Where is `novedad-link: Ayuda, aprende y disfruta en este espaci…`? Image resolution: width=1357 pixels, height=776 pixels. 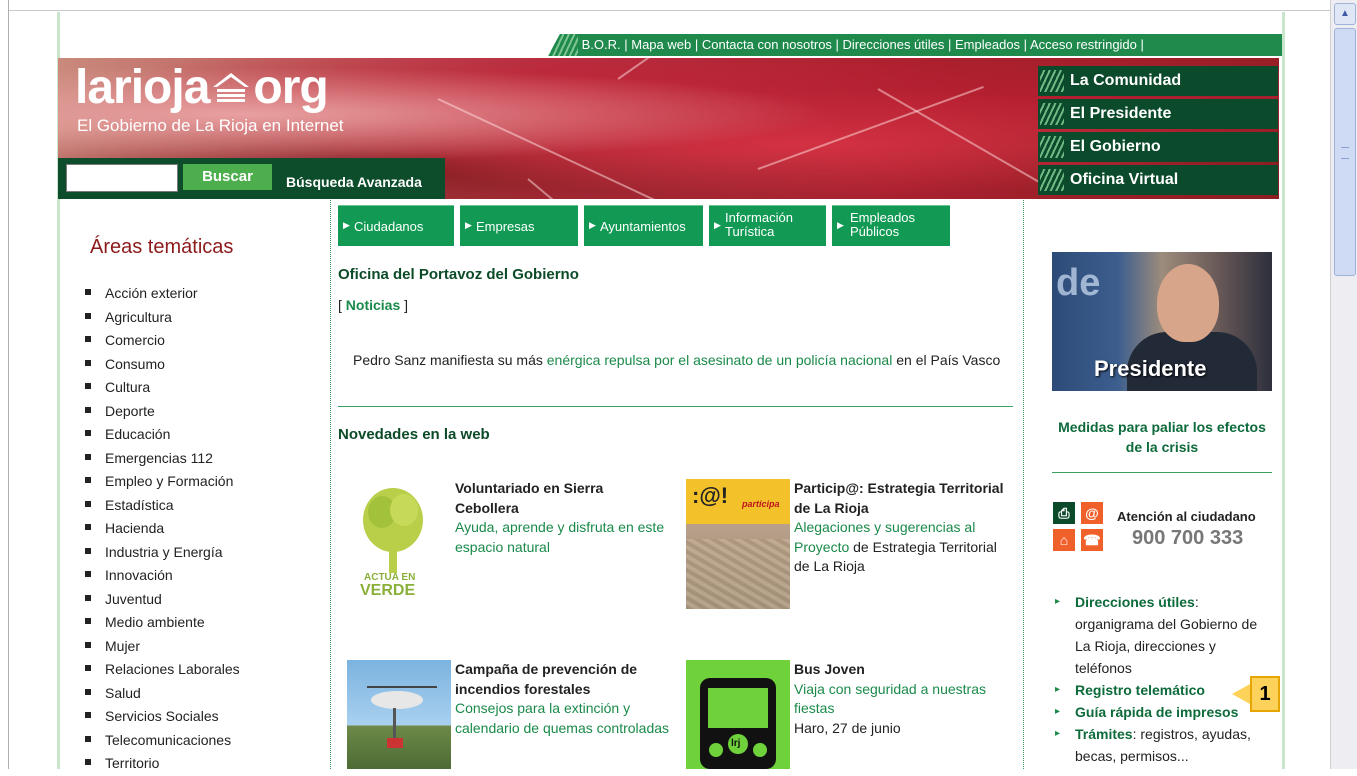
novedad-link: Ayuda, aprende y disfruta en este espaci… is located at coordinates (559, 537).